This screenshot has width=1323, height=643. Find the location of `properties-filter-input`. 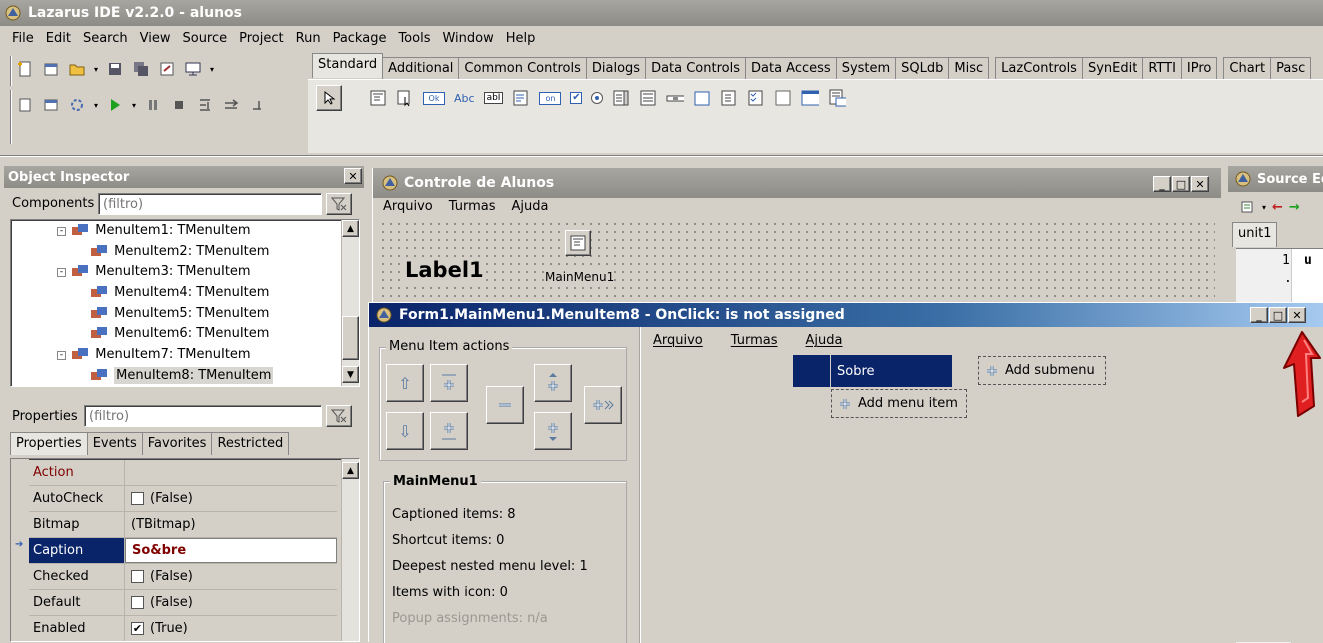

properties-filter-input is located at coordinates (203, 416).